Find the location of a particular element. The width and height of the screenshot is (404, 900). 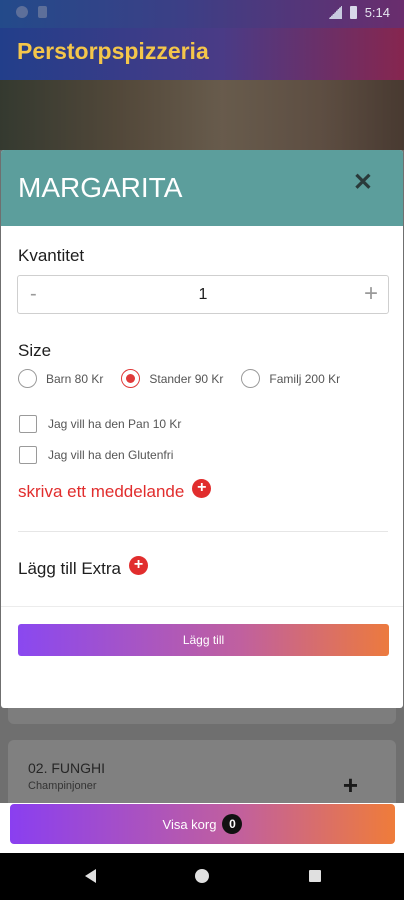

size-option-stander: Stander 90 Kr is located at coordinates (172, 378).